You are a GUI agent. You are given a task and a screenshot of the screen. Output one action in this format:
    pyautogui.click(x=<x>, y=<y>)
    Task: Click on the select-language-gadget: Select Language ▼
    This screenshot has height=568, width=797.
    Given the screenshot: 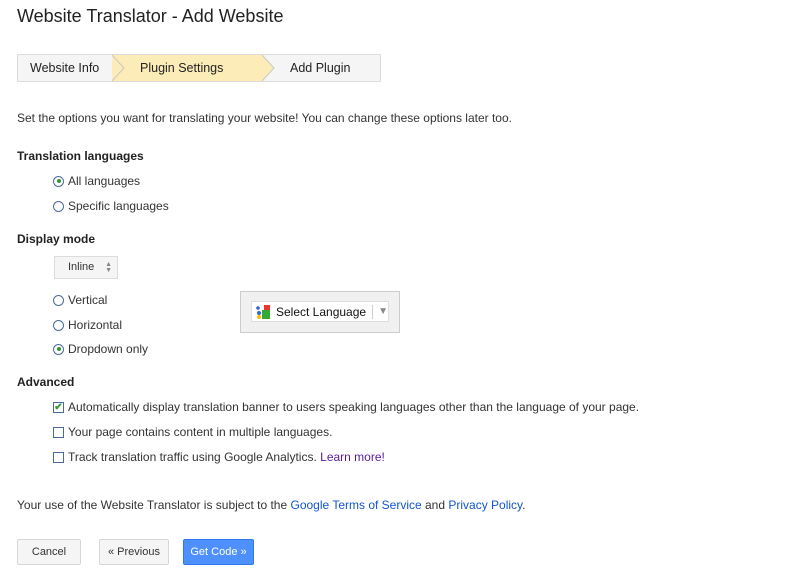 What is the action you would take?
    pyautogui.click(x=320, y=311)
    